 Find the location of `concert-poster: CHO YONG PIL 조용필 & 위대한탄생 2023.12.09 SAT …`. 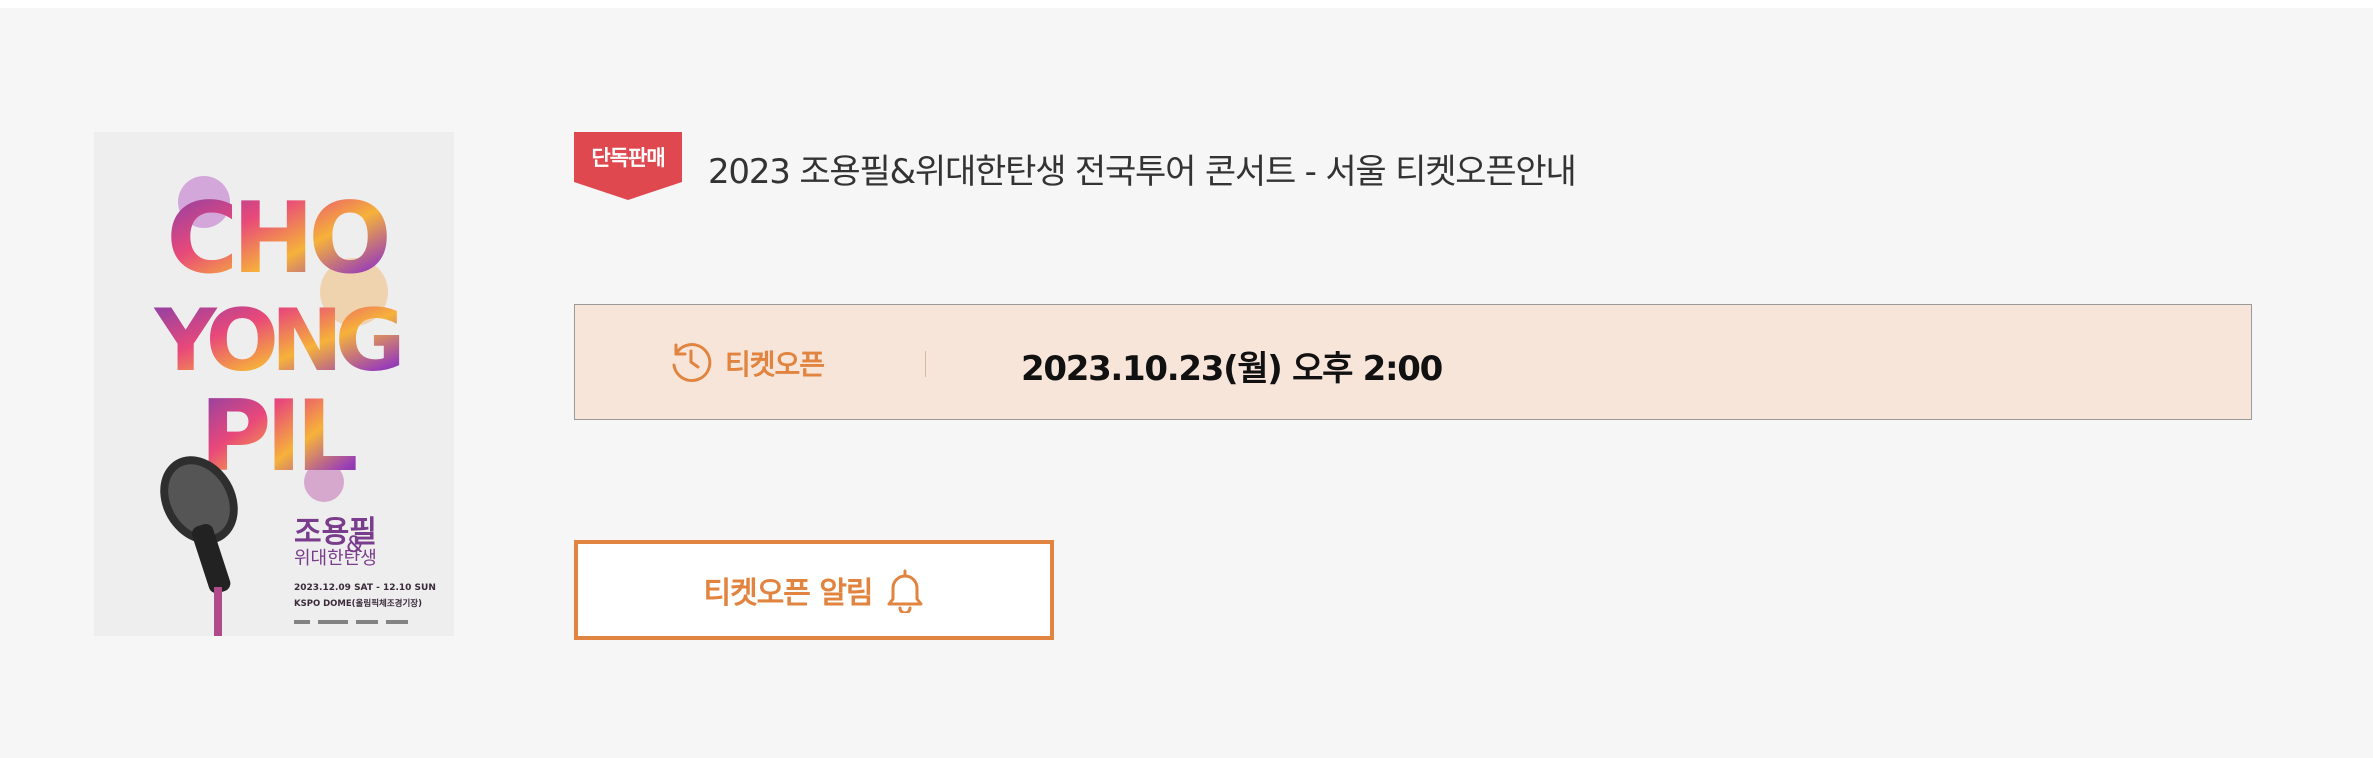

concert-poster: CHO YONG PIL 조용필 & 위대한탄생 2023.12.09 SAT … is located at coordinates (274, 384).